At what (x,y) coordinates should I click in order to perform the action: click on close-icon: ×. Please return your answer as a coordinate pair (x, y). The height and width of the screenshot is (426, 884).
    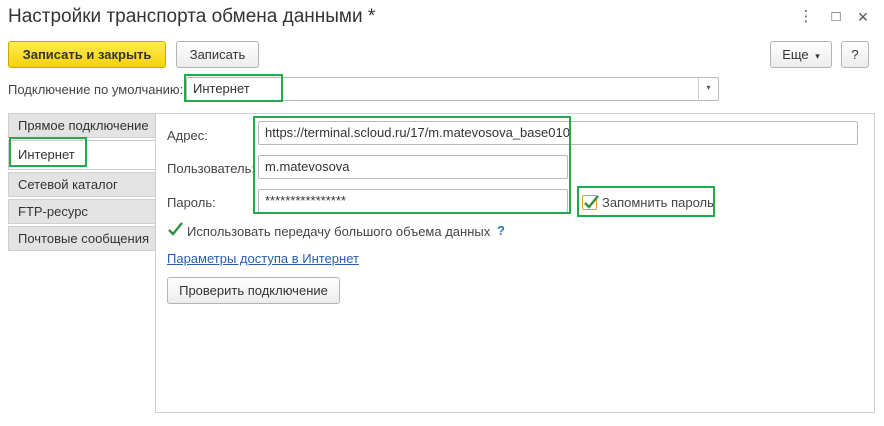
    Looking at the image, I should click on (863, 17).